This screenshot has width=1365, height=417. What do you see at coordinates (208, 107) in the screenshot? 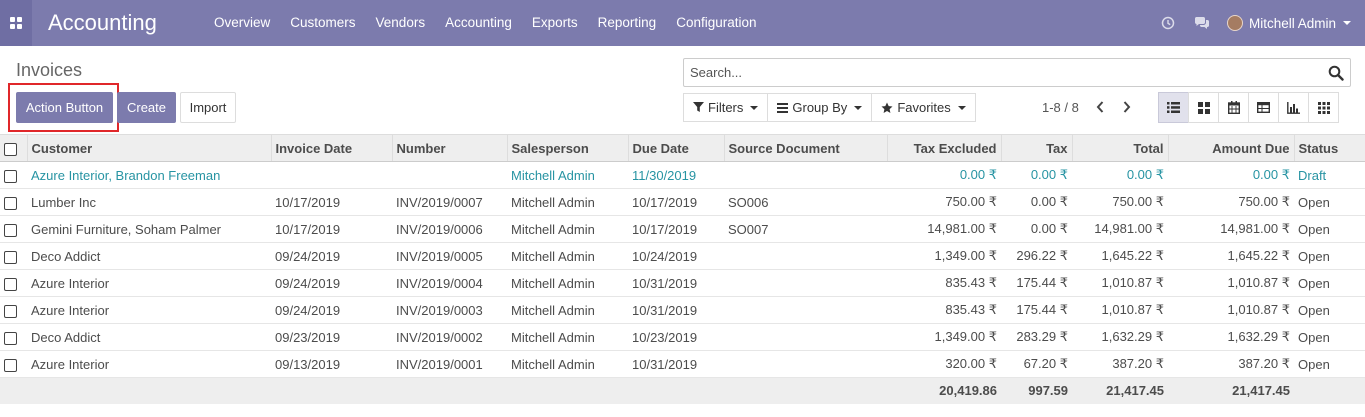
I see `import-button: Import` at bounding box center [208, 107].